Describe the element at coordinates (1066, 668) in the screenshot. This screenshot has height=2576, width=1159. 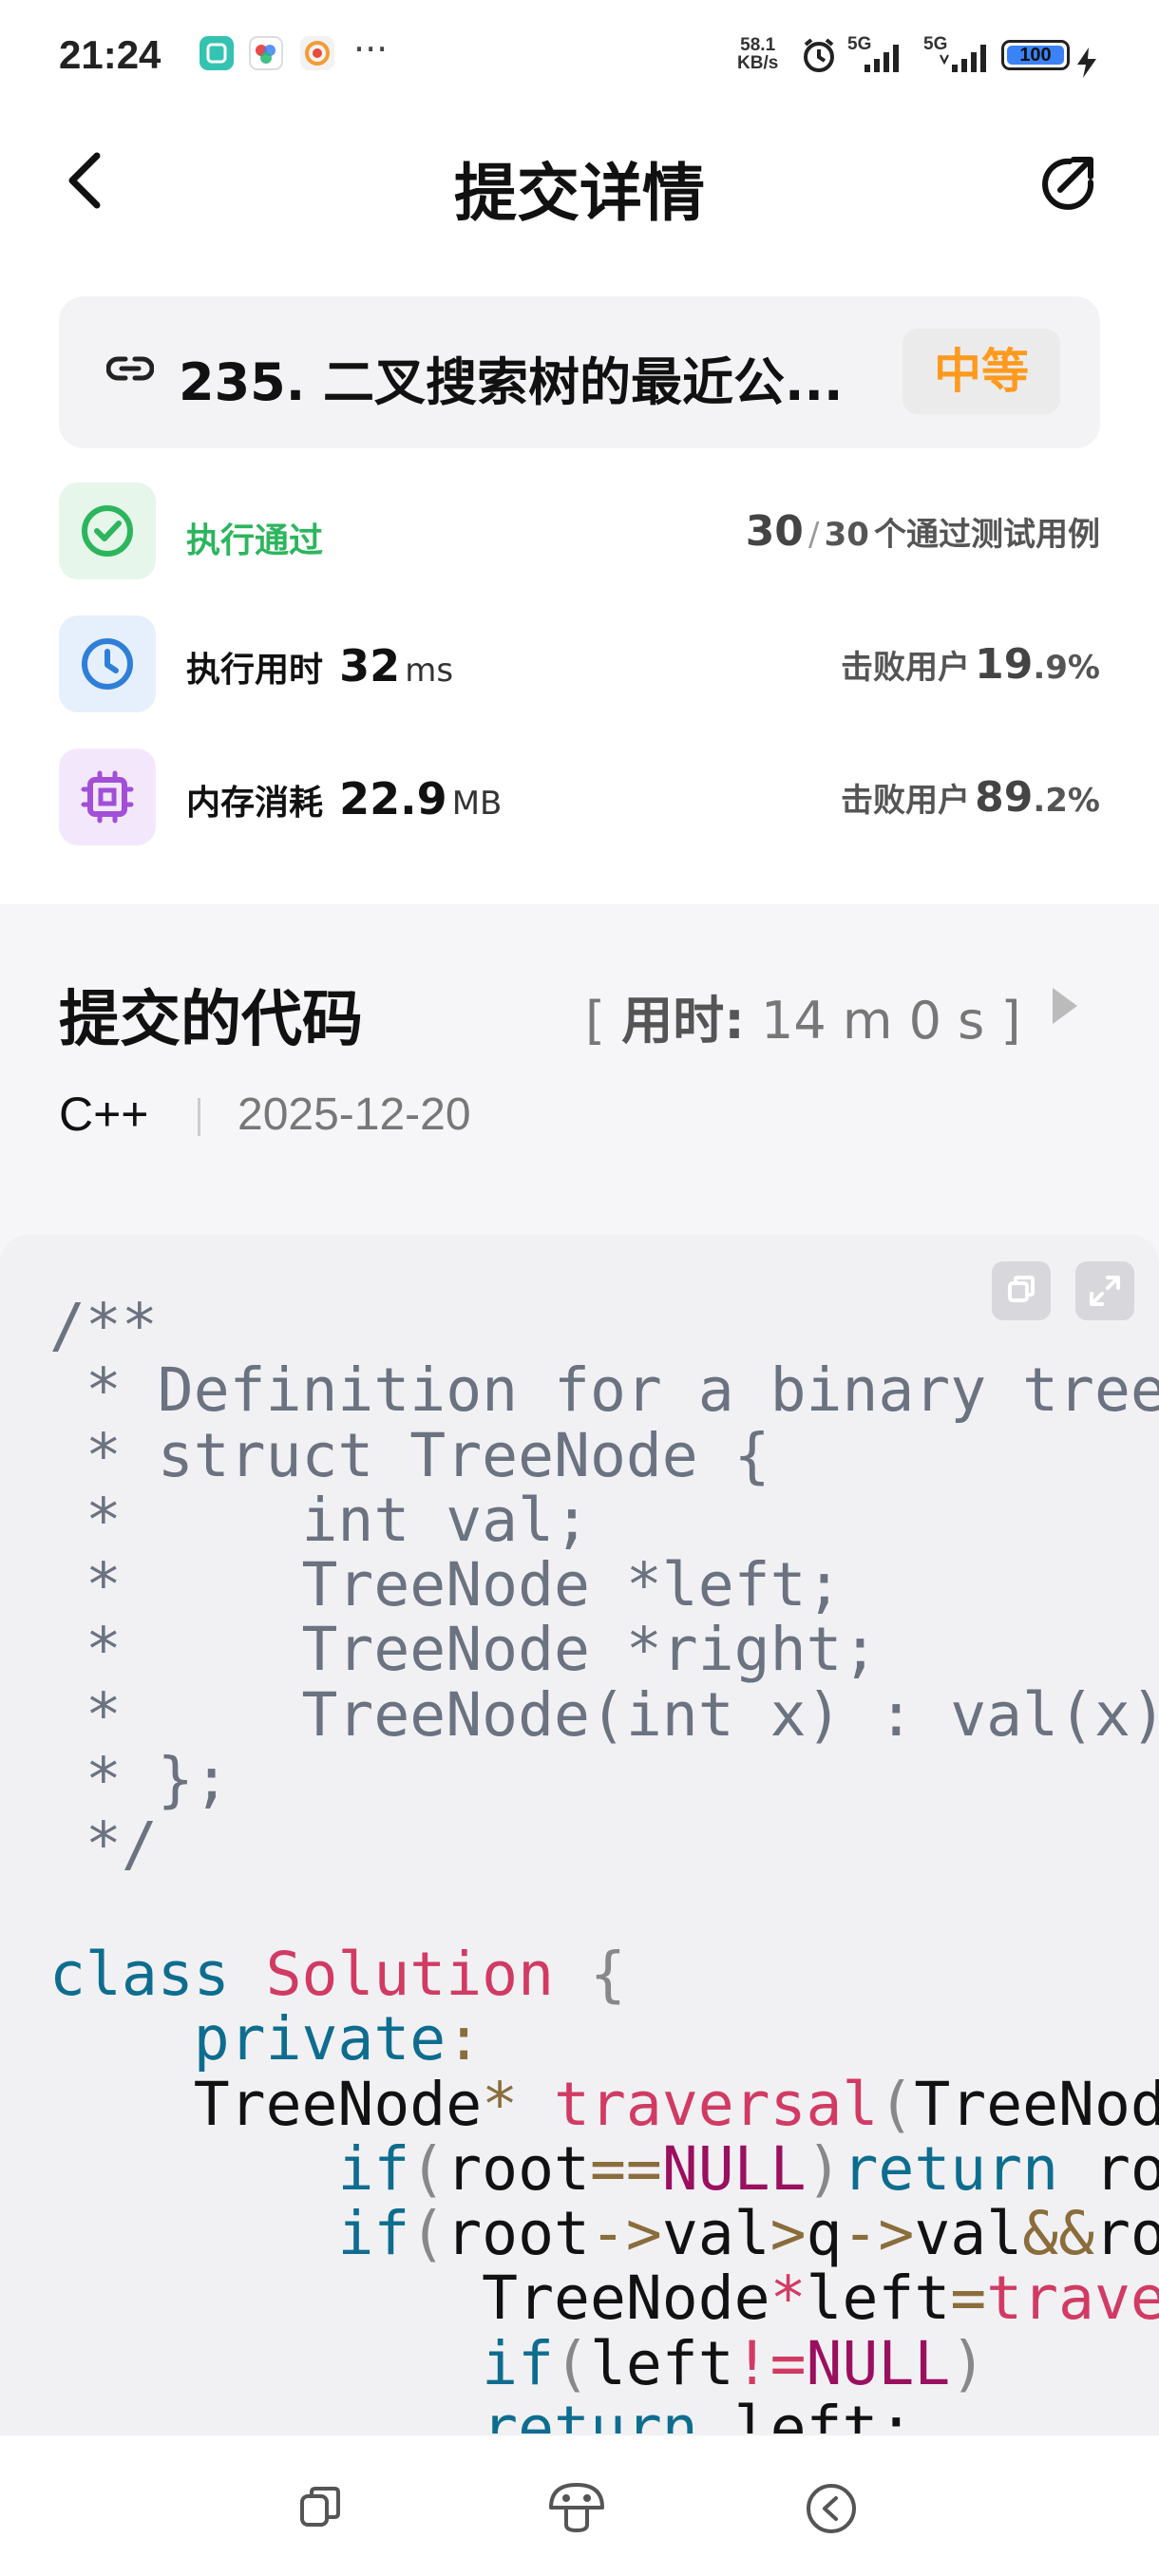
I see `runtime-beats-dec: .9%` at that location.